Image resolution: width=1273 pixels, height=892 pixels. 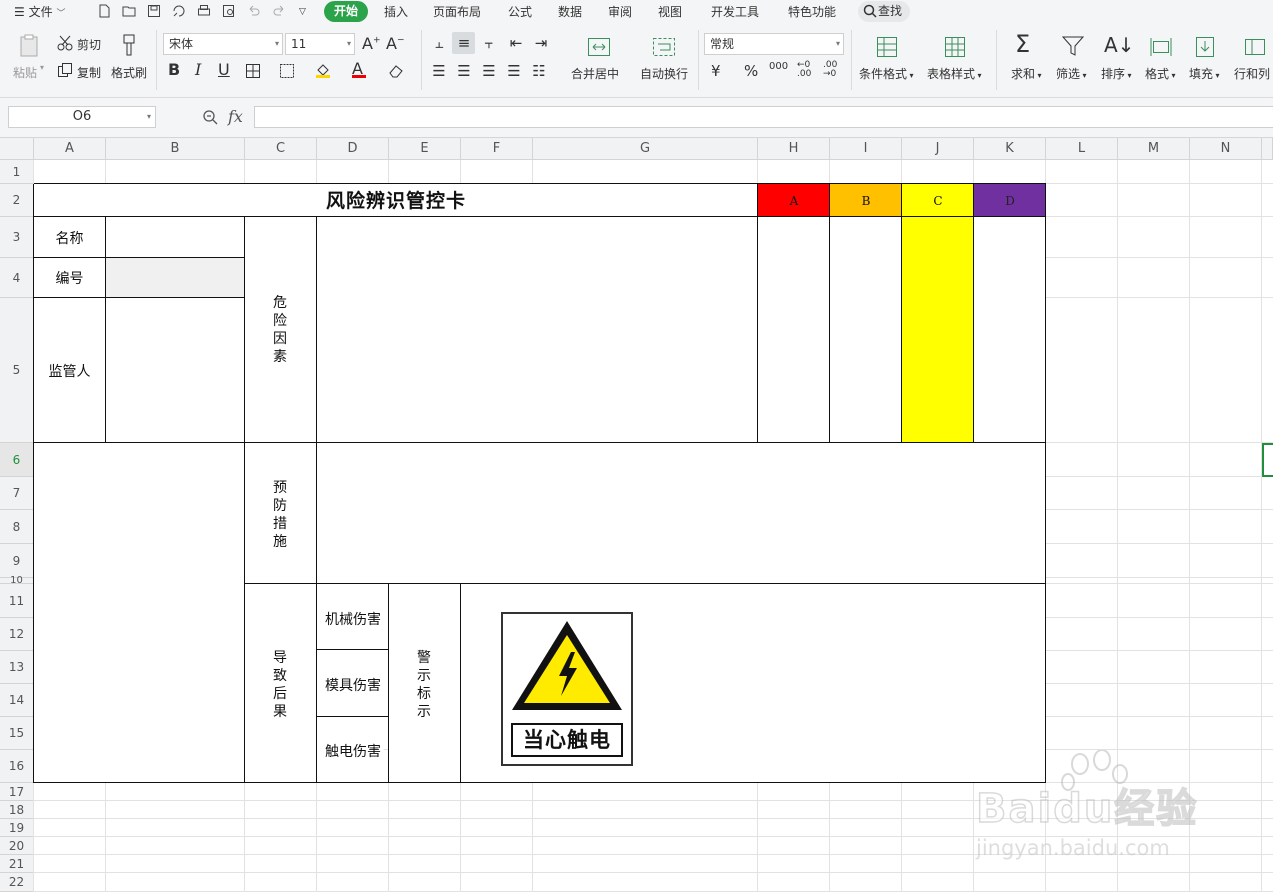 I want to click on column-header-h: H, so click(x=794, y=149).